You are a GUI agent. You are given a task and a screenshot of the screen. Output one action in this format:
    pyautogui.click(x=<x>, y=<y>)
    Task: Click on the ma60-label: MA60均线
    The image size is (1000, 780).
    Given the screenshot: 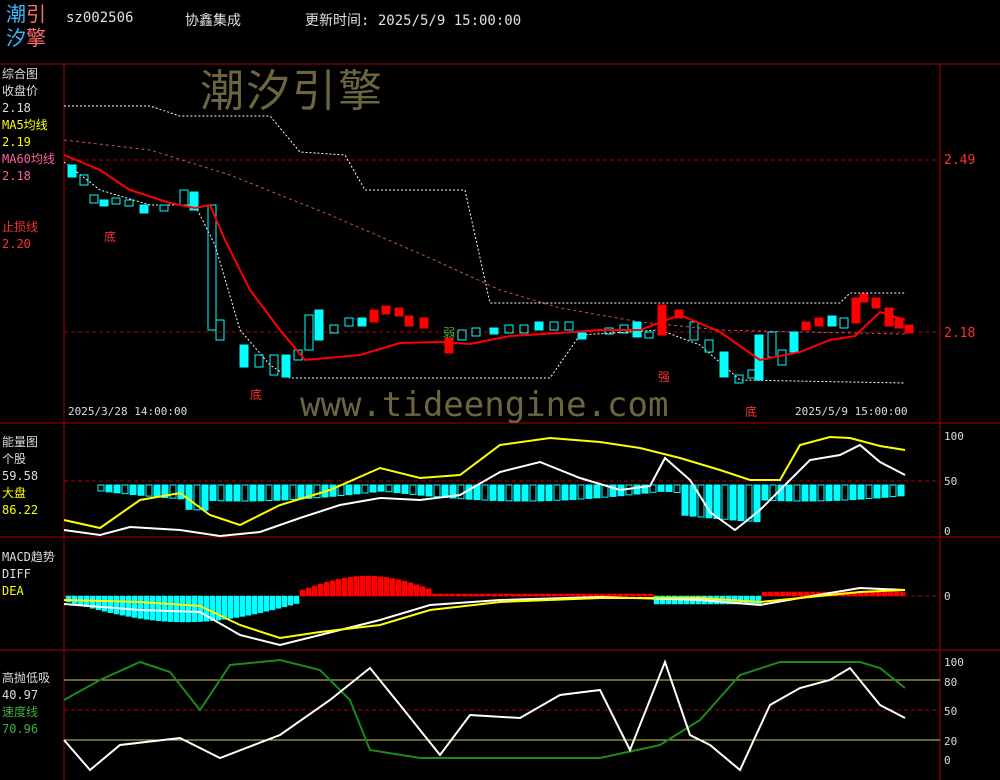 What is the action you would take?
    pyautogui.click(x=28, y=159)
    